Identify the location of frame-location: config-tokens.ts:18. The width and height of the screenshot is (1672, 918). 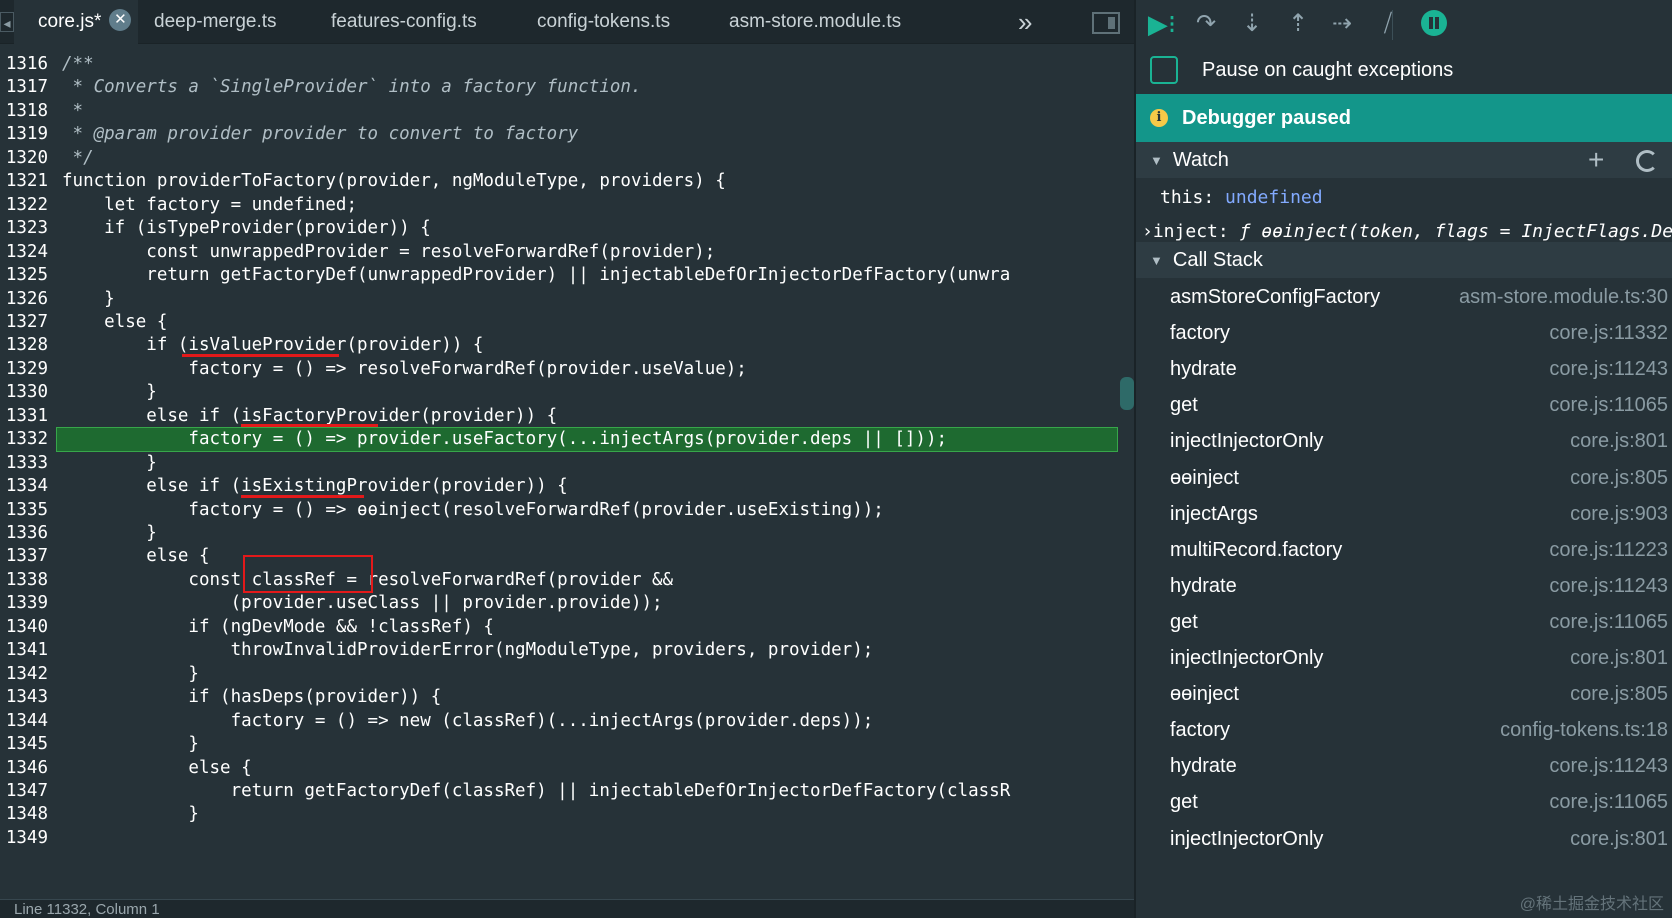
(1584, 730).